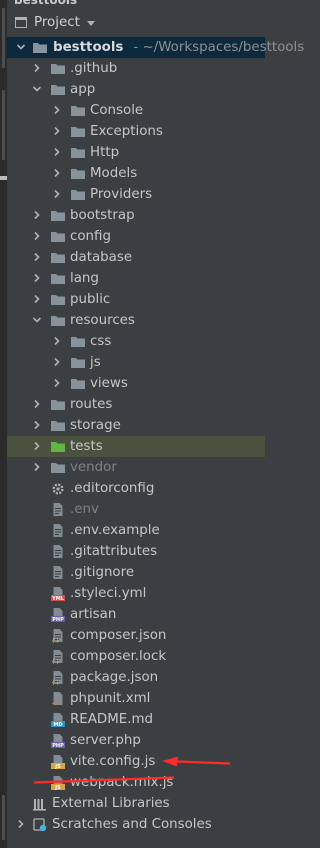  I want to click on tree-folder-resources: resources, so click(136, 320).